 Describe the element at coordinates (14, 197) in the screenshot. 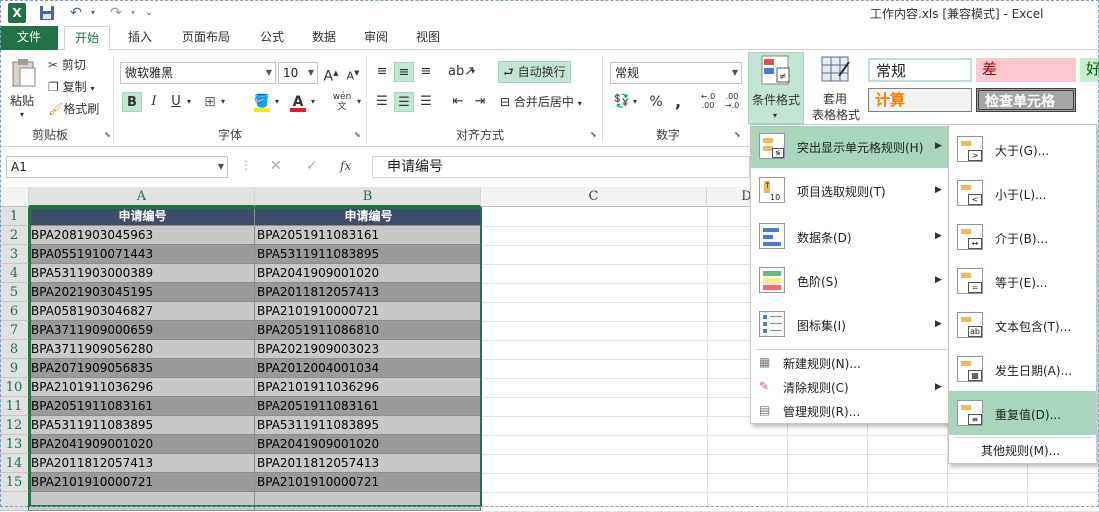

I see `select-all-corner` at that location.